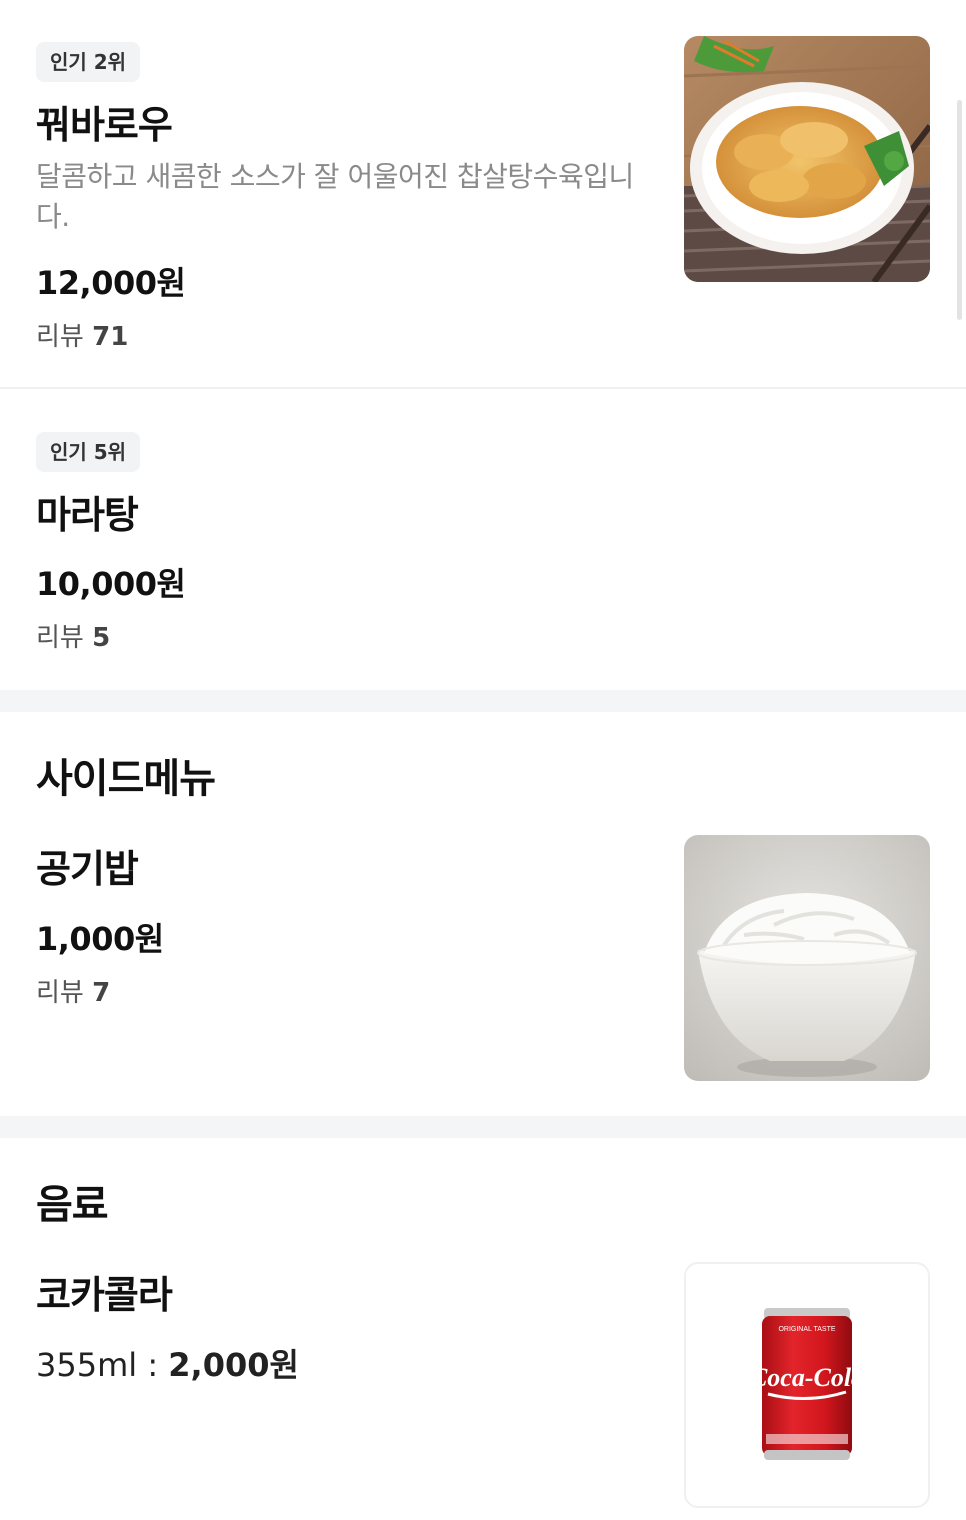 The image size is (966, 1520). I want to click on section-title-drinks: 음료, so click(72, 1205).